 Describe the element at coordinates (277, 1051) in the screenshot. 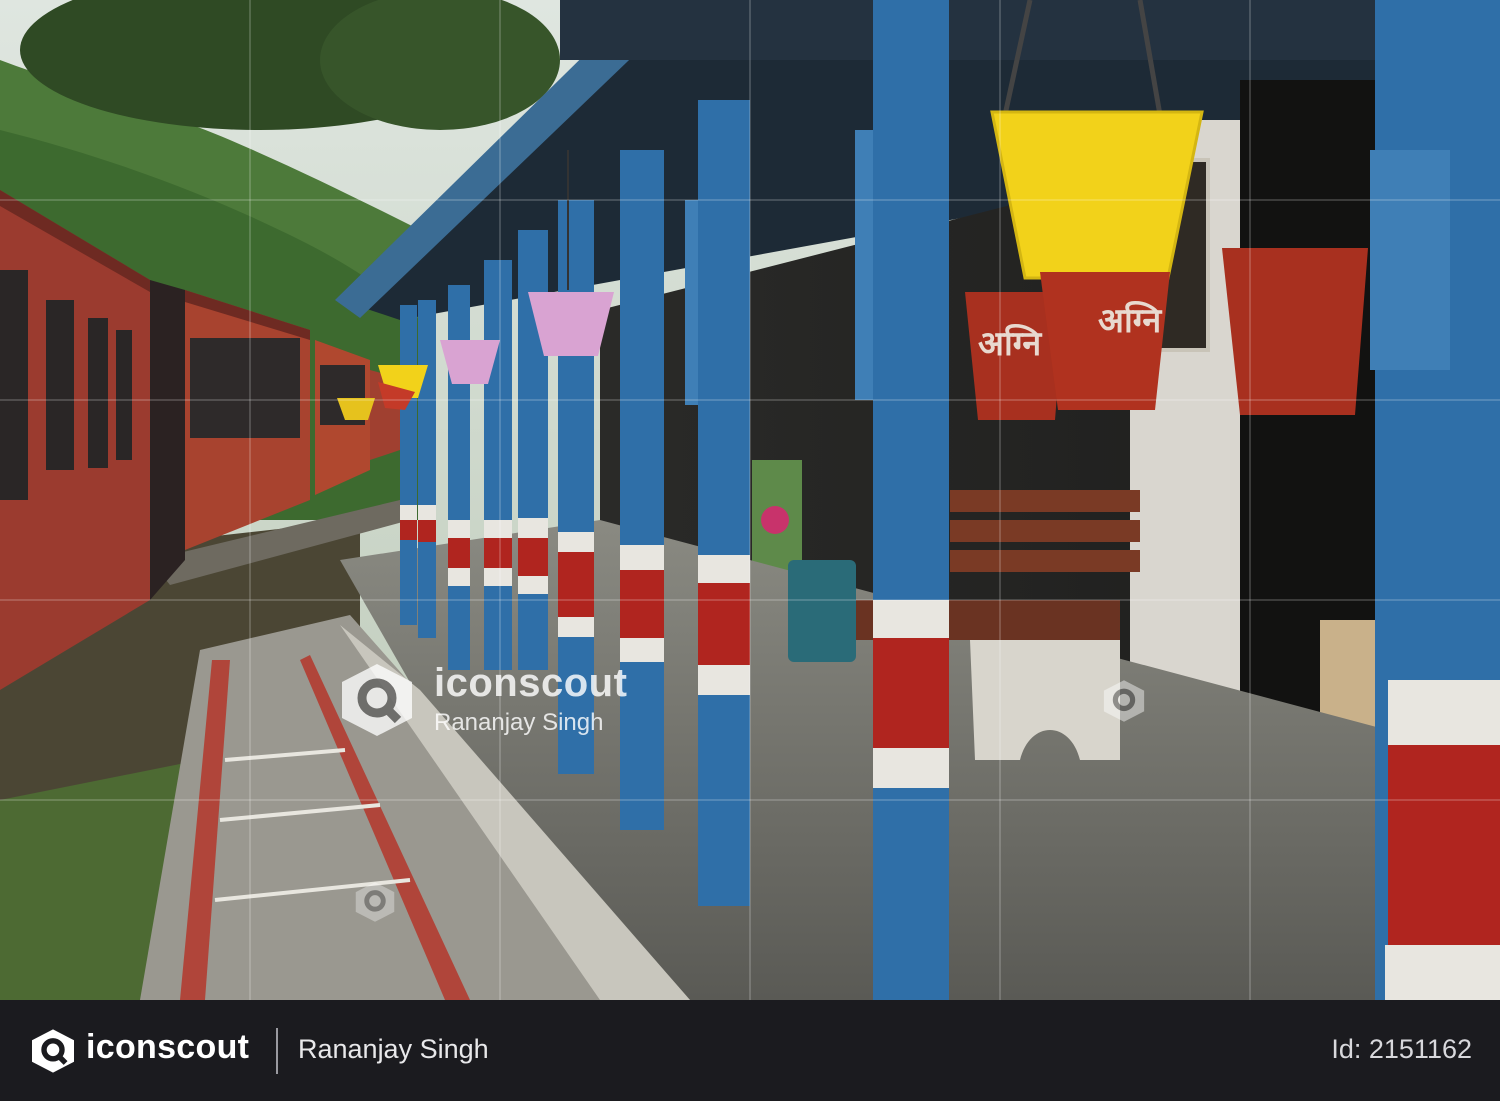

I see `footer-divider` at that location.